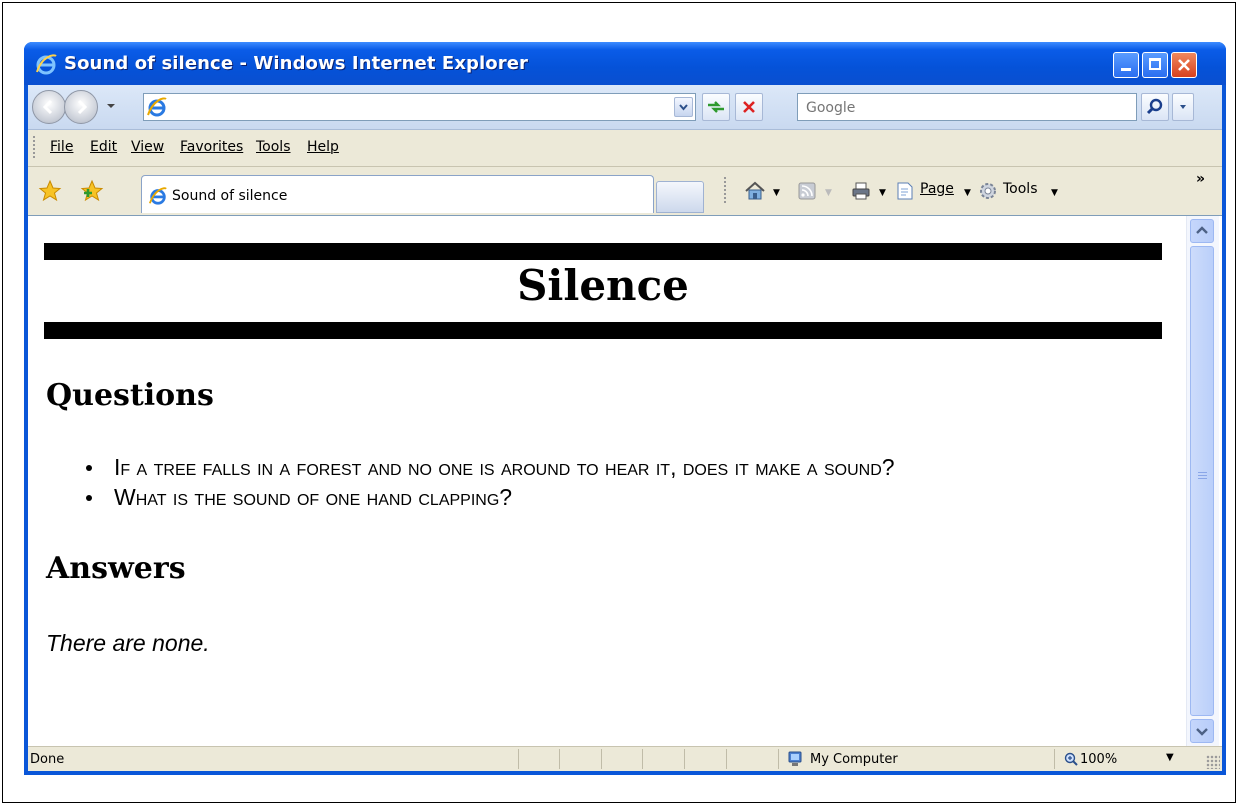  I want to click on scroll-up-button, so click(1202, 231).